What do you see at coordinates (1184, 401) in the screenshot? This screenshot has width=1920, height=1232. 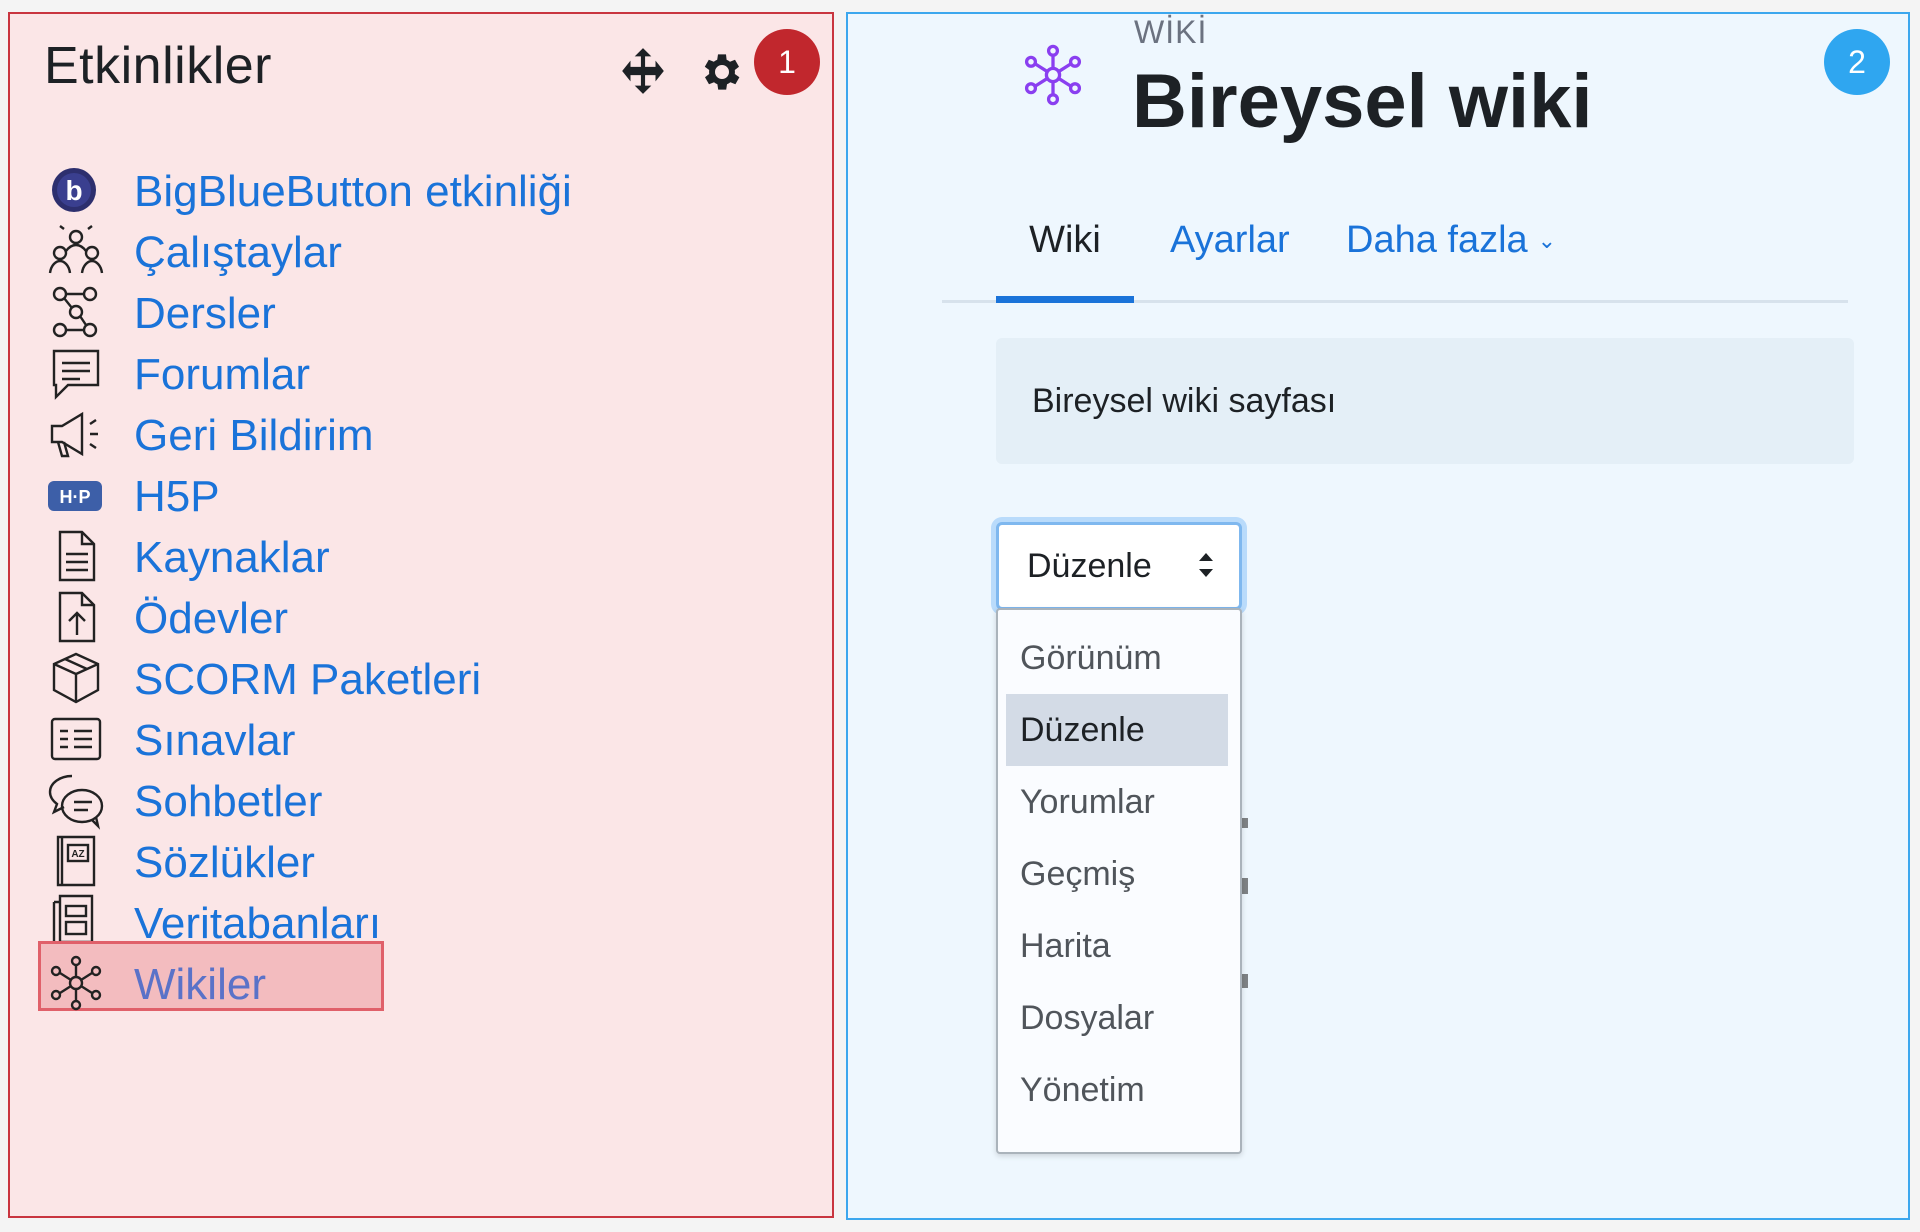 I see `description-text: Bireysel wiki sayfası` at bounding box center [1184, 401].